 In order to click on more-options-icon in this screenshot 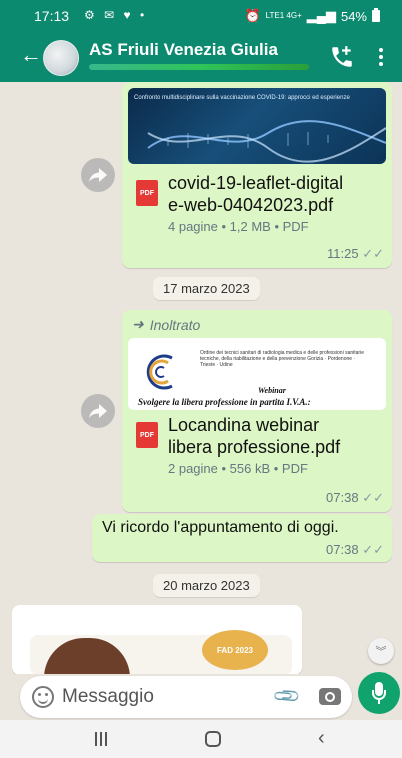, I will do `click(381, 58)`.